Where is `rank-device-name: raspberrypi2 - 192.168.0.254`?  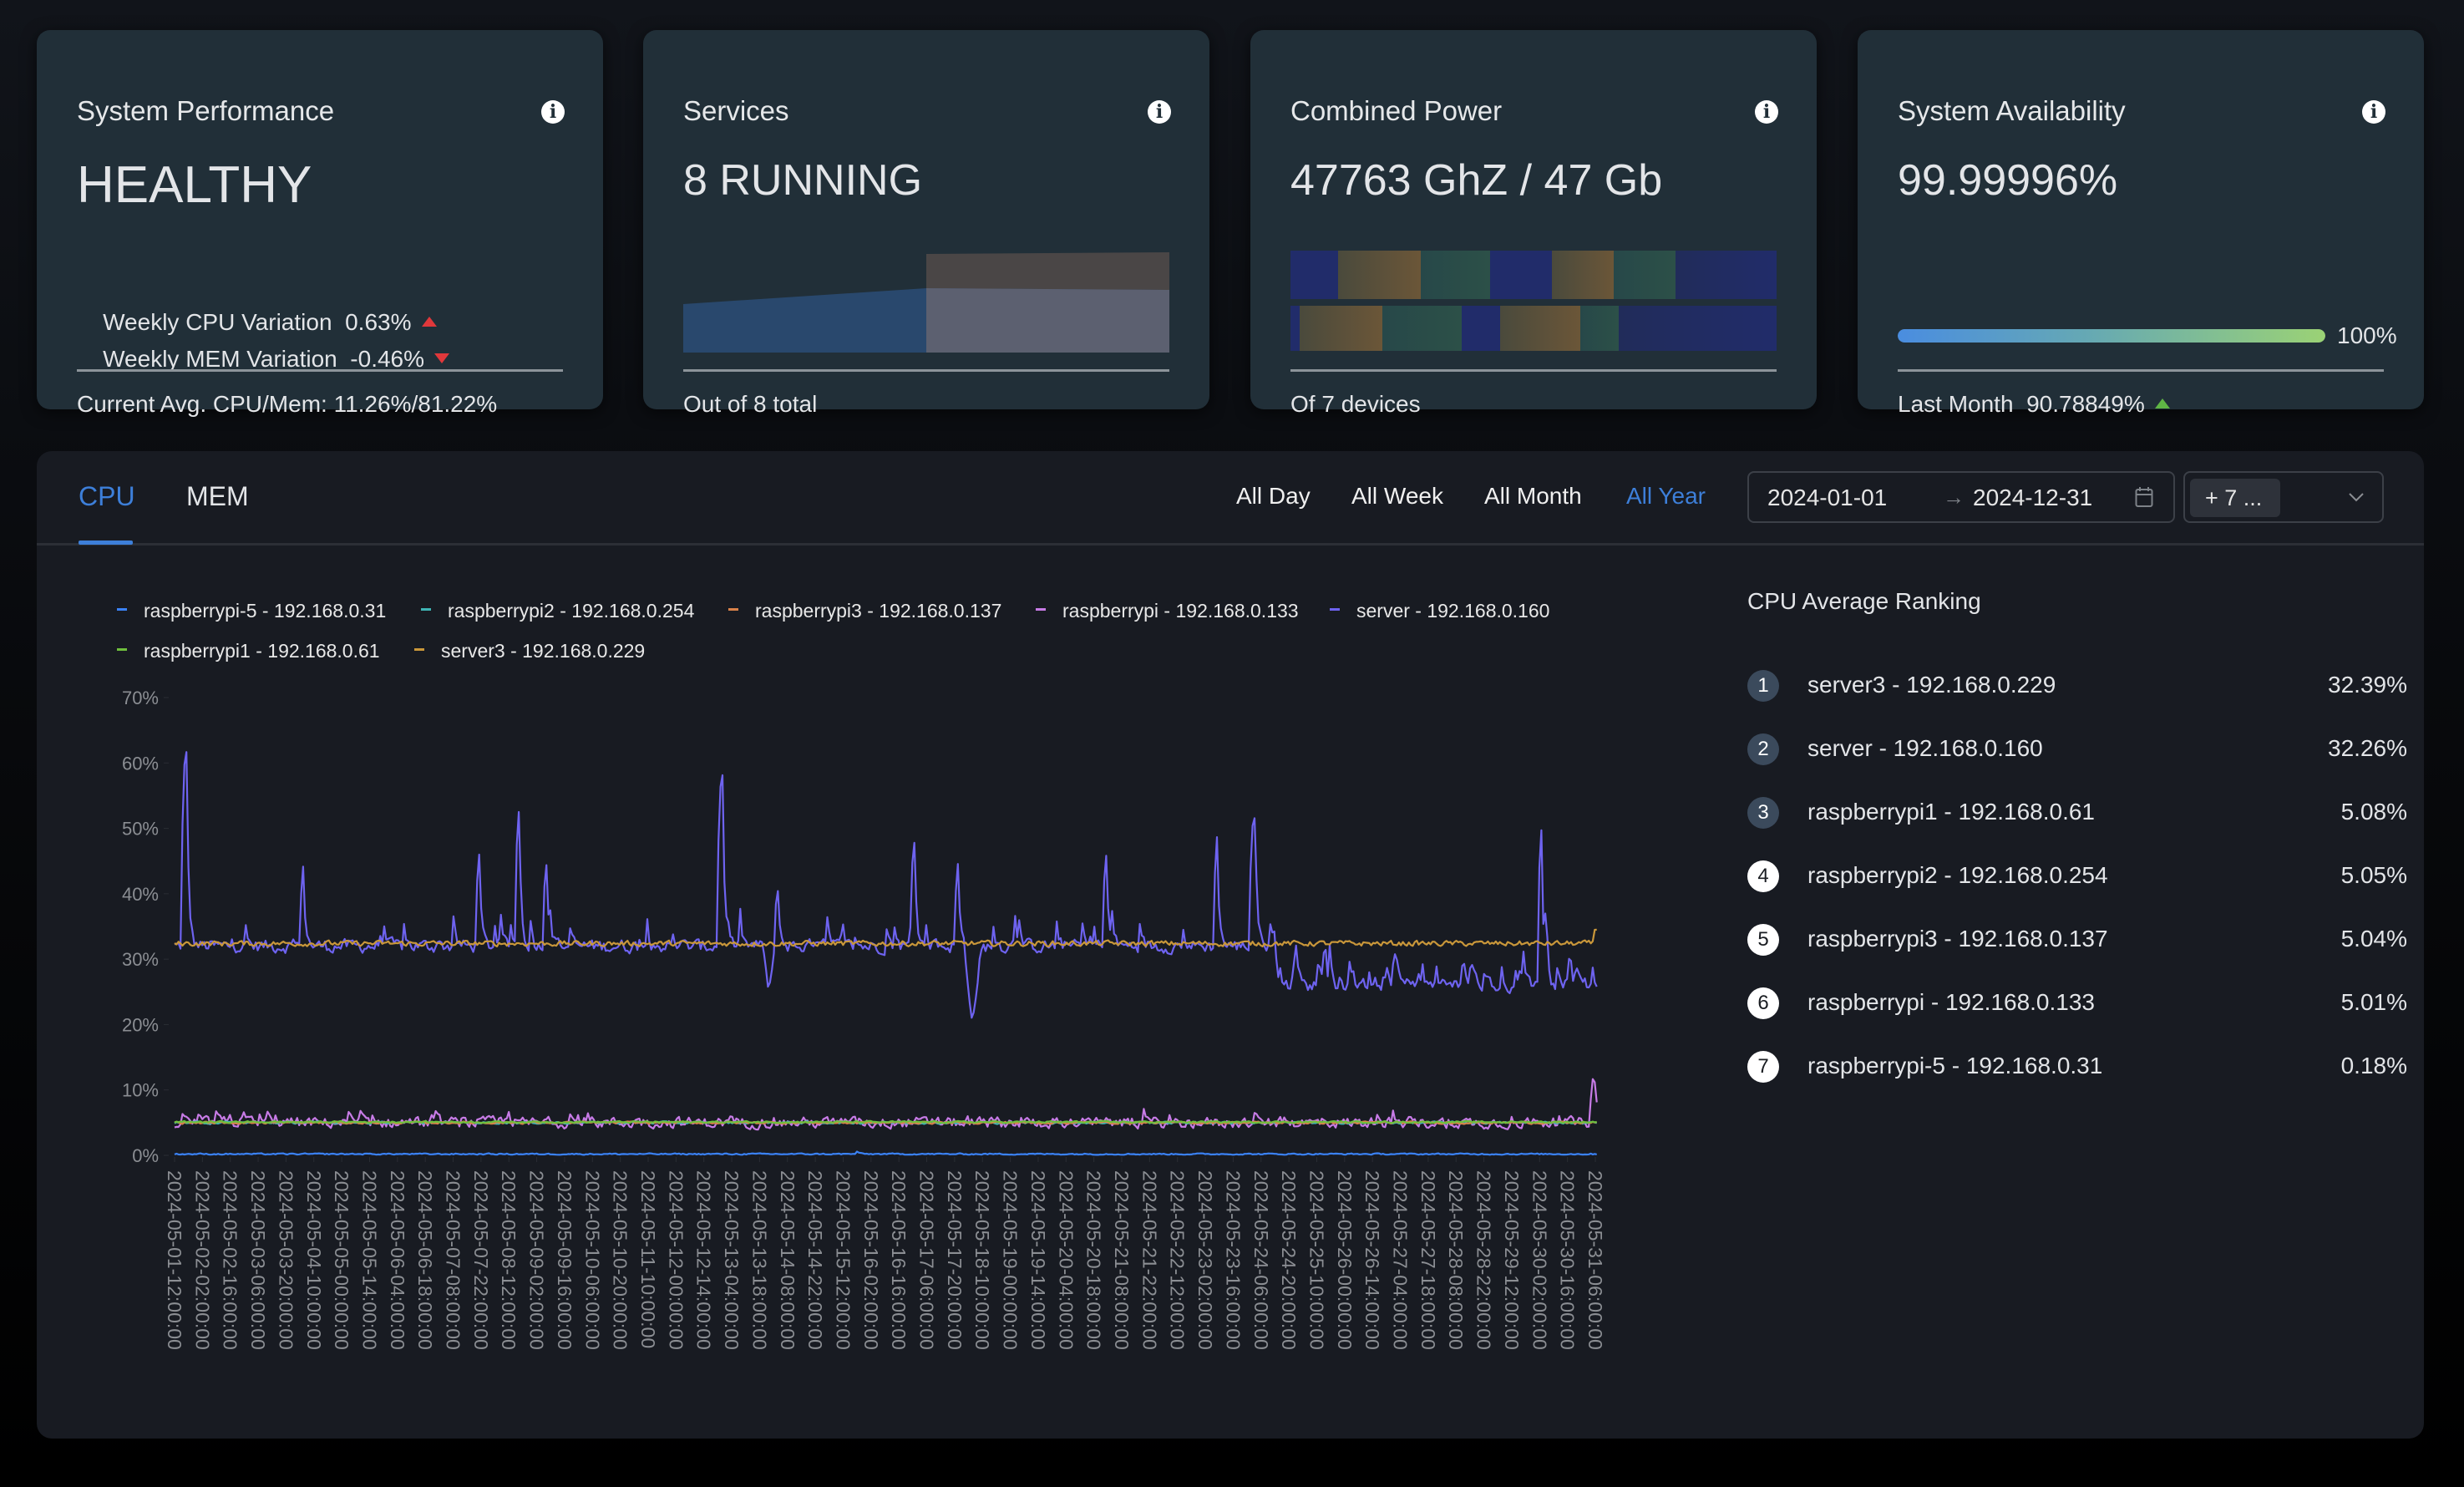 rank-device-name: raspberrypi2 - 192.168.0.254 is located at coordinates (1958, 875).